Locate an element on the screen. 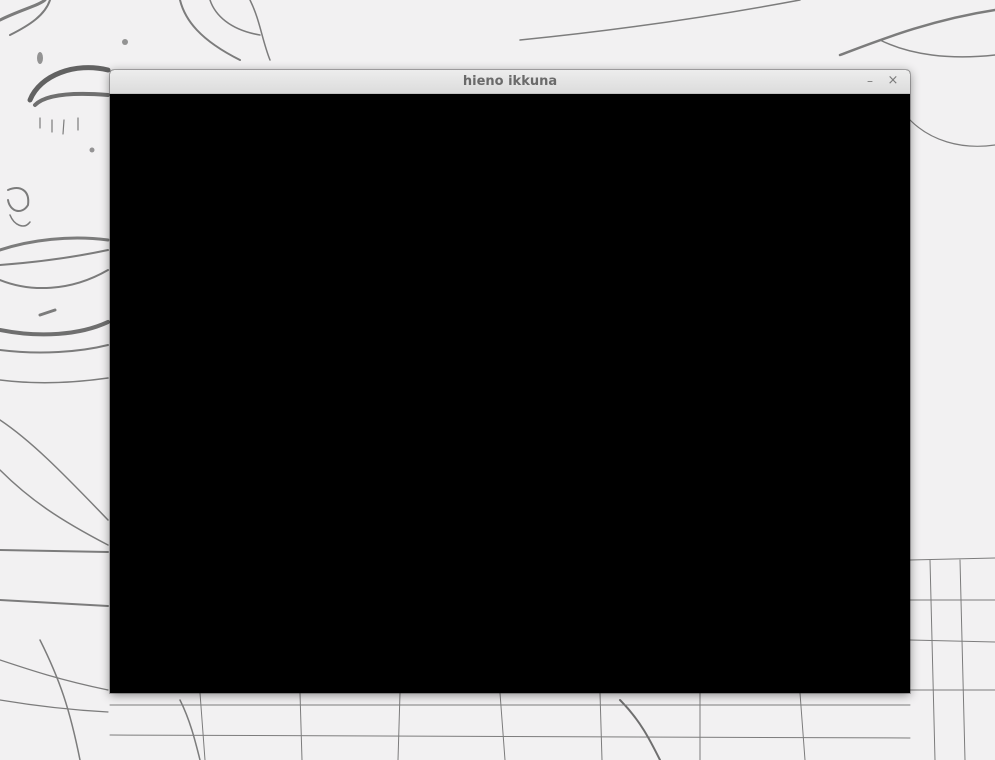 Image resolution: width=995 pixels, height=760 pixels. window-title: hieno ikkuna is located at coordinates (510, 81).